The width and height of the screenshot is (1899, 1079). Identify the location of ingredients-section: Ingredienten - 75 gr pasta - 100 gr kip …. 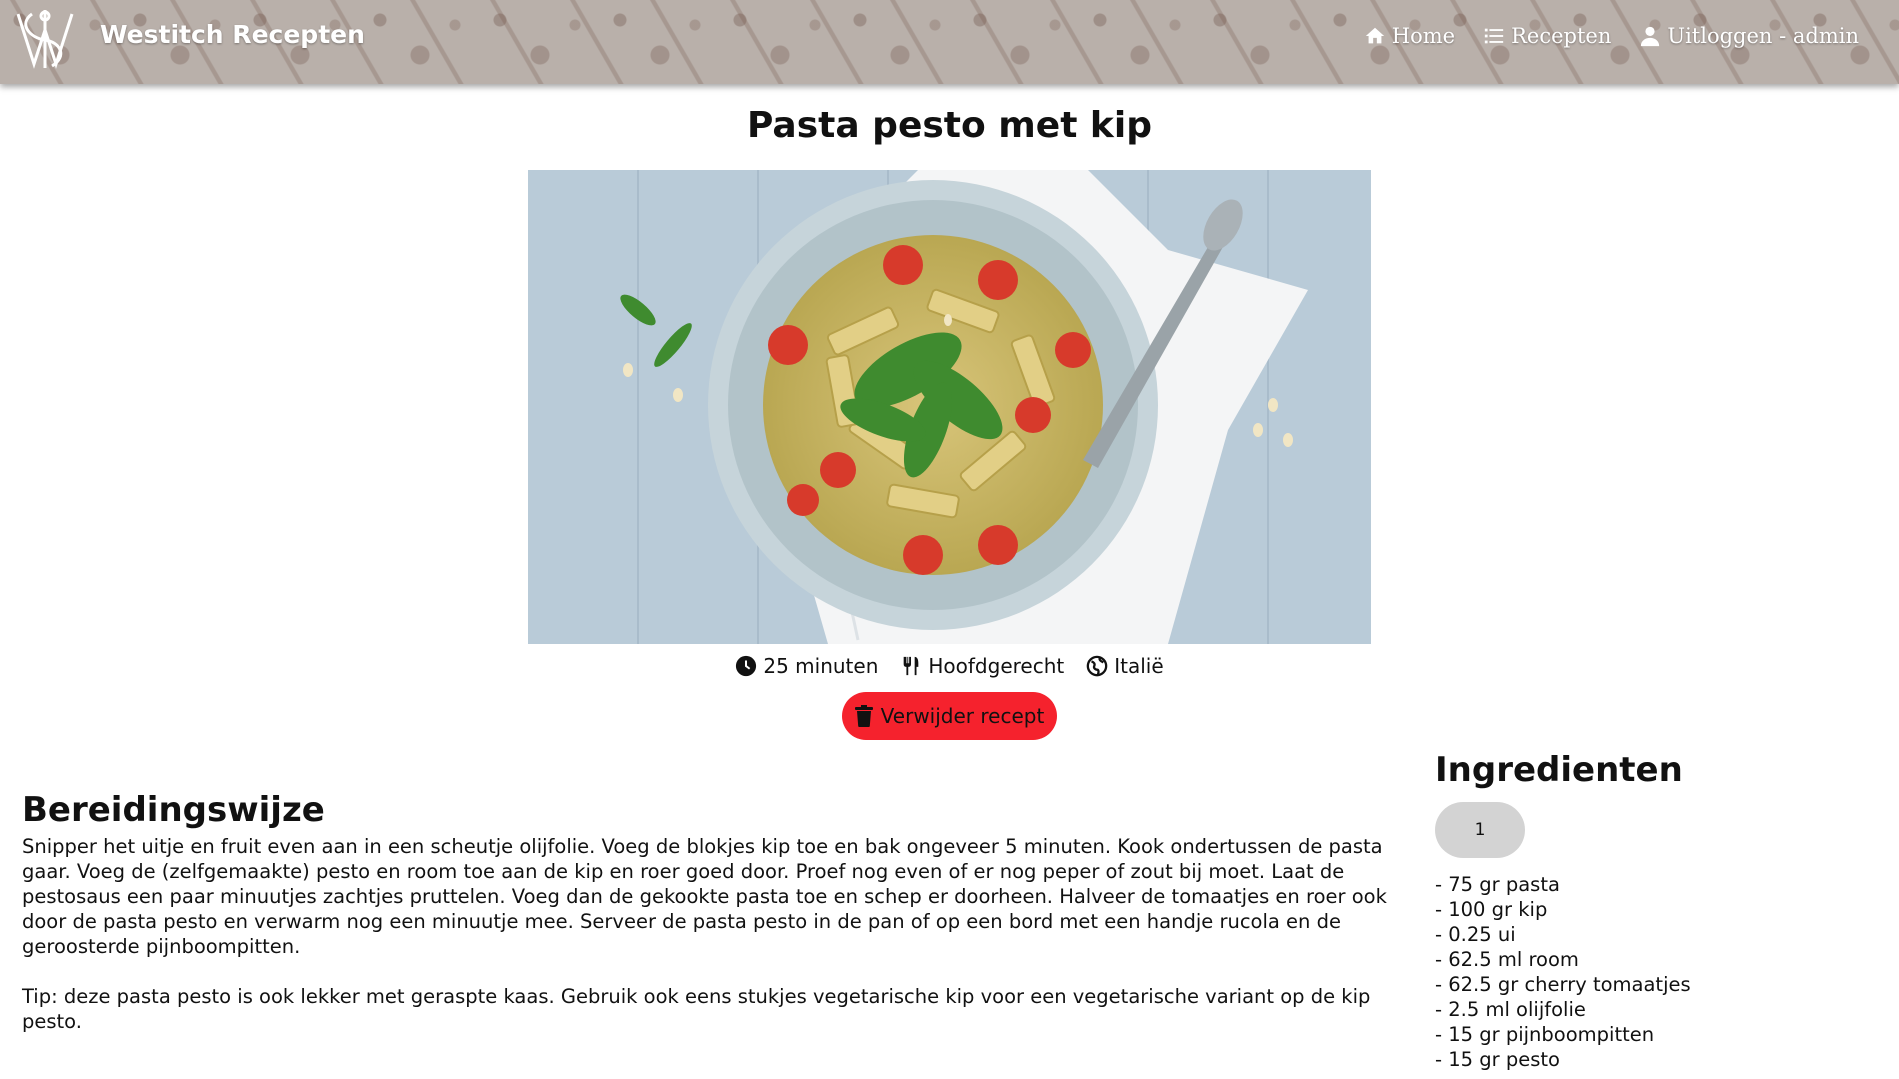
(1655, 911).